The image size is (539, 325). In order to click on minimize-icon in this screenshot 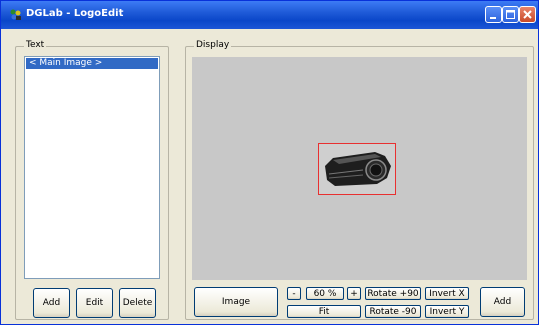, I will do `click(493, 18)`.